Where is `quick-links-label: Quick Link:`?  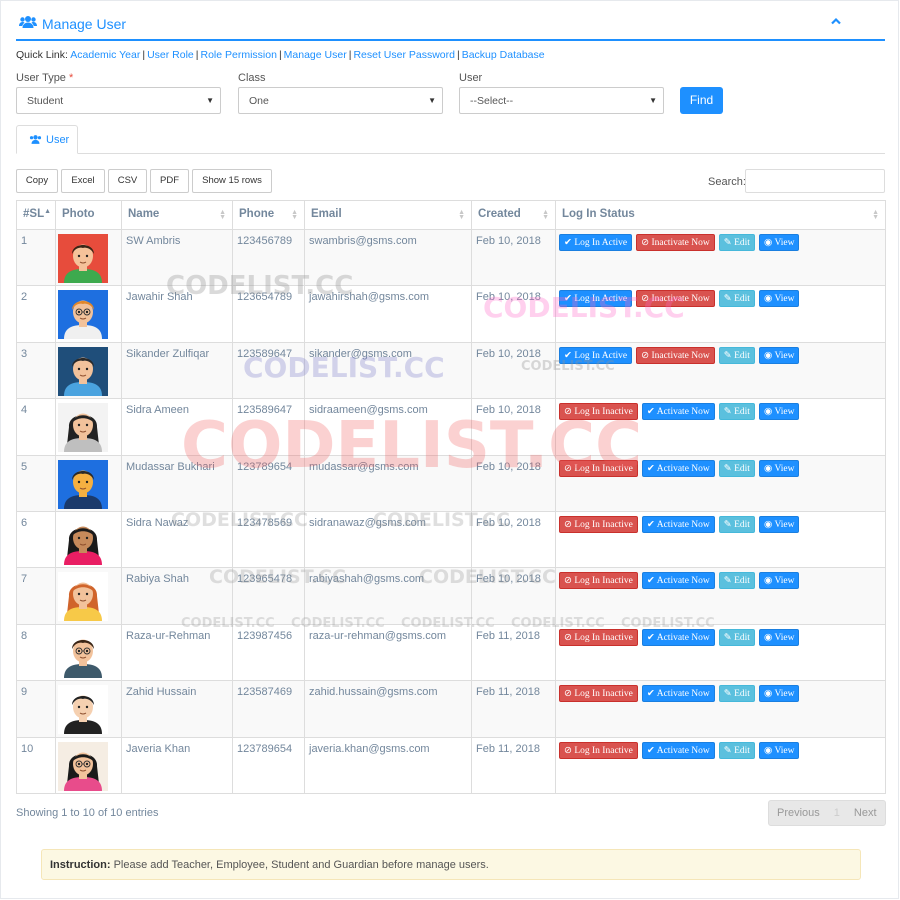
quick-links-label: Quick Link: is located at coordinates (42, 55).